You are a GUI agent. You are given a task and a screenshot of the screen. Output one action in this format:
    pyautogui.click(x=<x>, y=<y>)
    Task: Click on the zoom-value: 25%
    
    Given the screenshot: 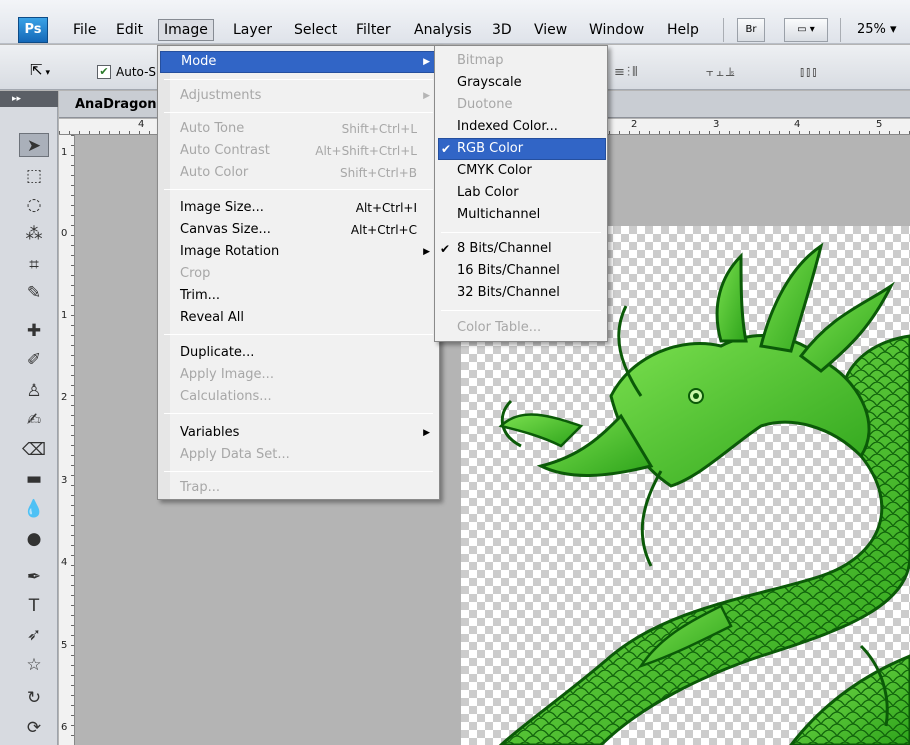 What is the action you would take?
    pyautogui.click(x=871, y=29)
    